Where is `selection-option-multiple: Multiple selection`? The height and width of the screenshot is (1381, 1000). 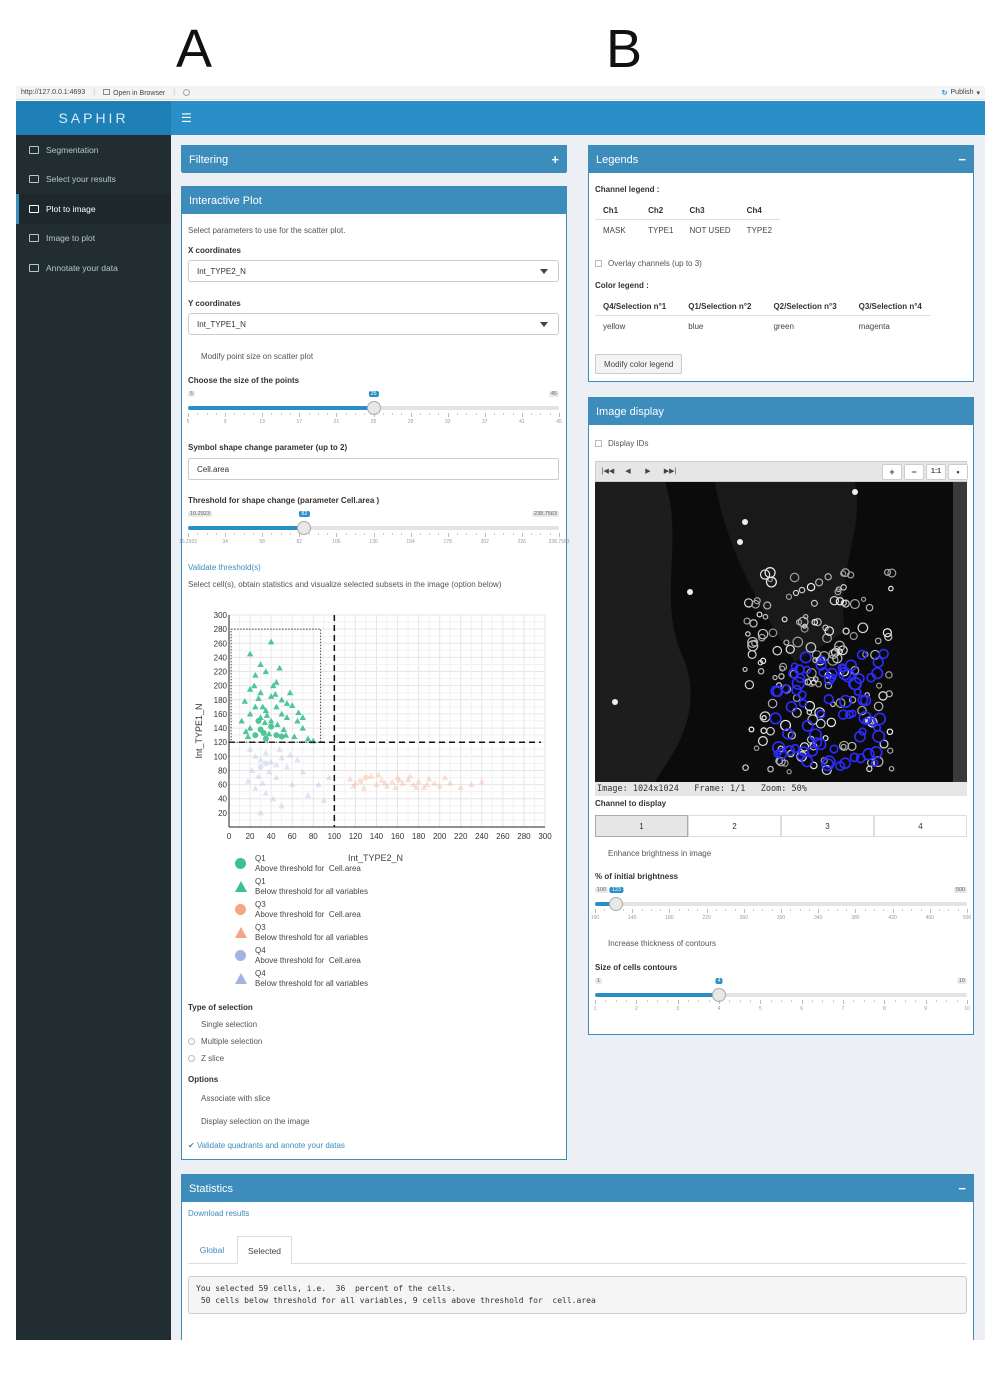
selection-option-multiple: Multiple selection is located at coordinates (225, 1041).